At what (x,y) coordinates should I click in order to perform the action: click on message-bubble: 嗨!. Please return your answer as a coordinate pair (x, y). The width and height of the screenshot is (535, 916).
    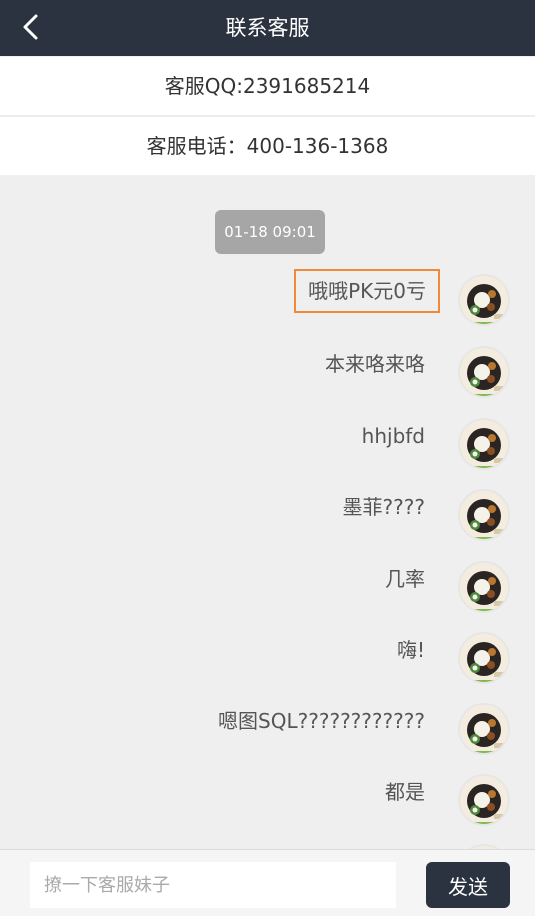
    Looking at the image, I should click on (411, 650).